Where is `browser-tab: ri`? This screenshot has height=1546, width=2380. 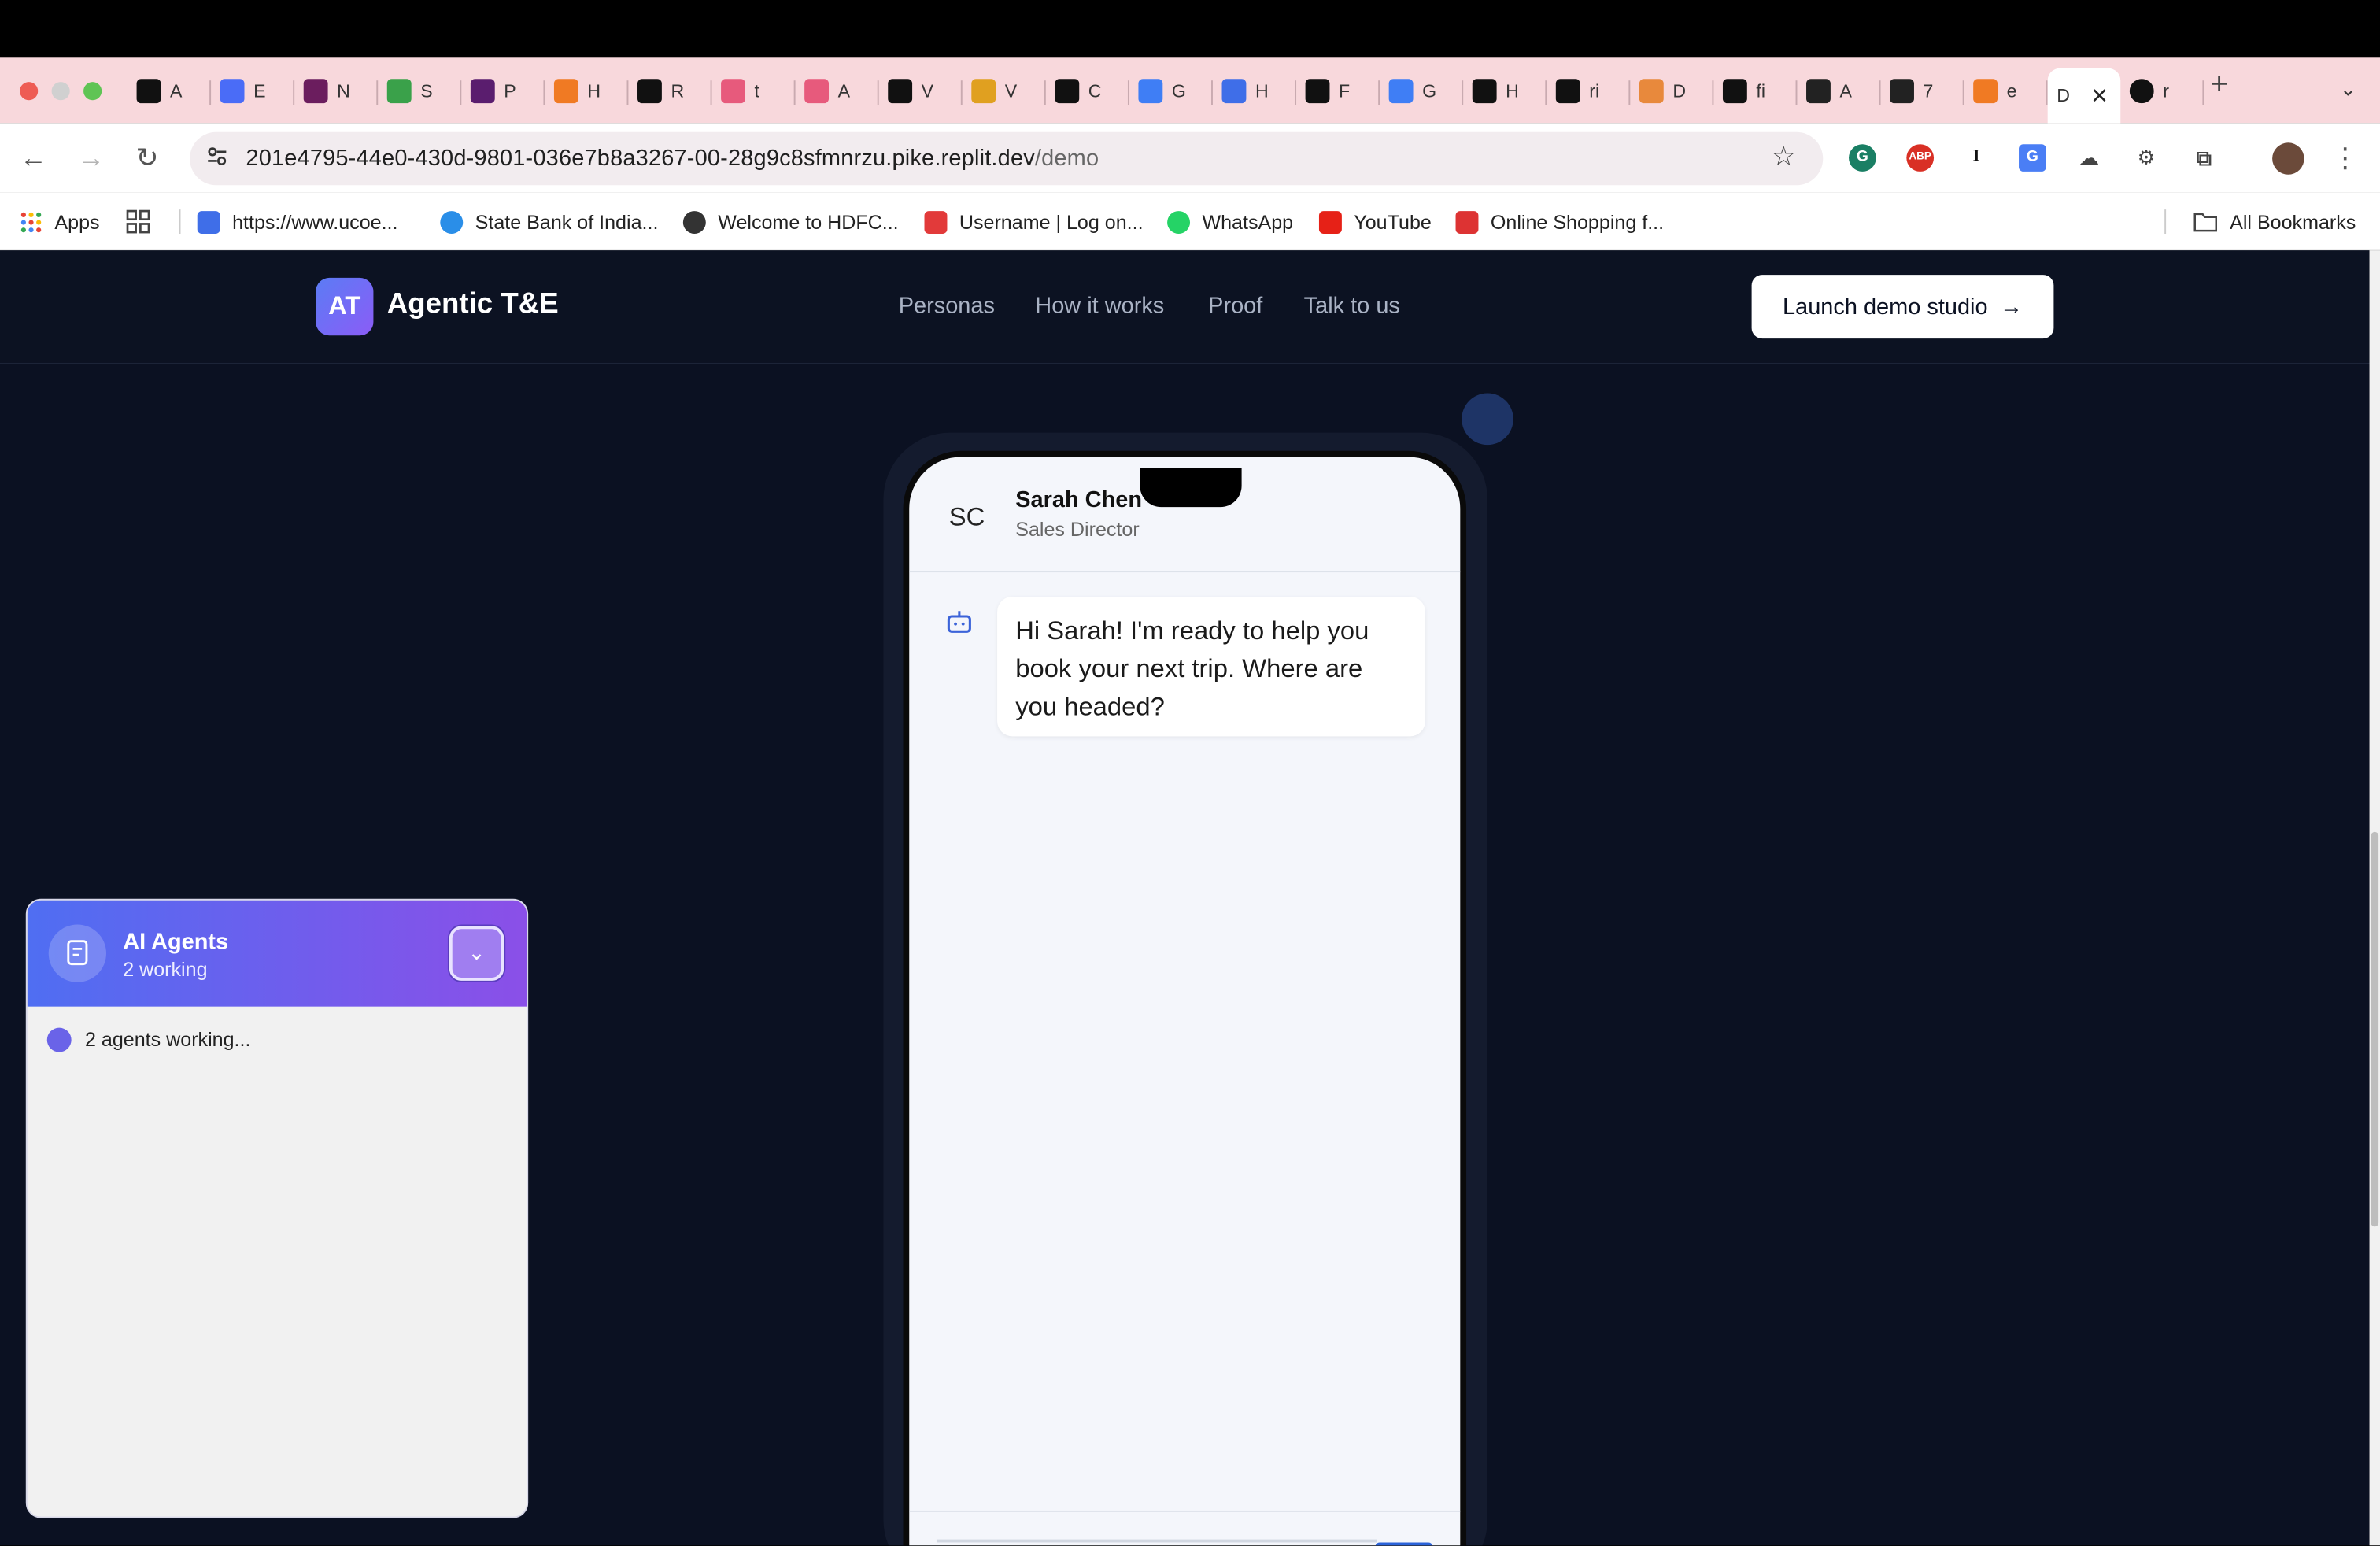 browser-tab: ri is located at coordinates (1589, 91).